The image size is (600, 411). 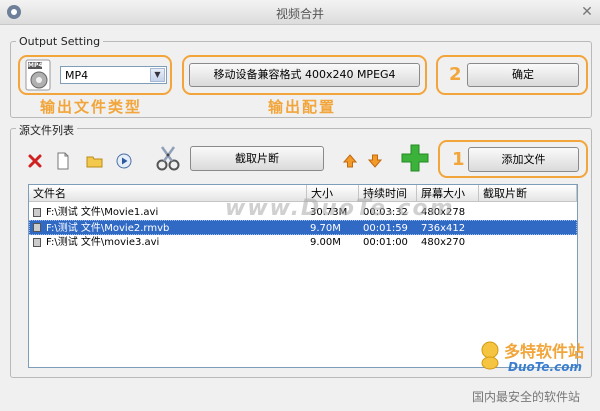 What do you see at coordinates (63, 161) in the screenshot?
I see `new-file-icon` at bounding box center [63, 161].